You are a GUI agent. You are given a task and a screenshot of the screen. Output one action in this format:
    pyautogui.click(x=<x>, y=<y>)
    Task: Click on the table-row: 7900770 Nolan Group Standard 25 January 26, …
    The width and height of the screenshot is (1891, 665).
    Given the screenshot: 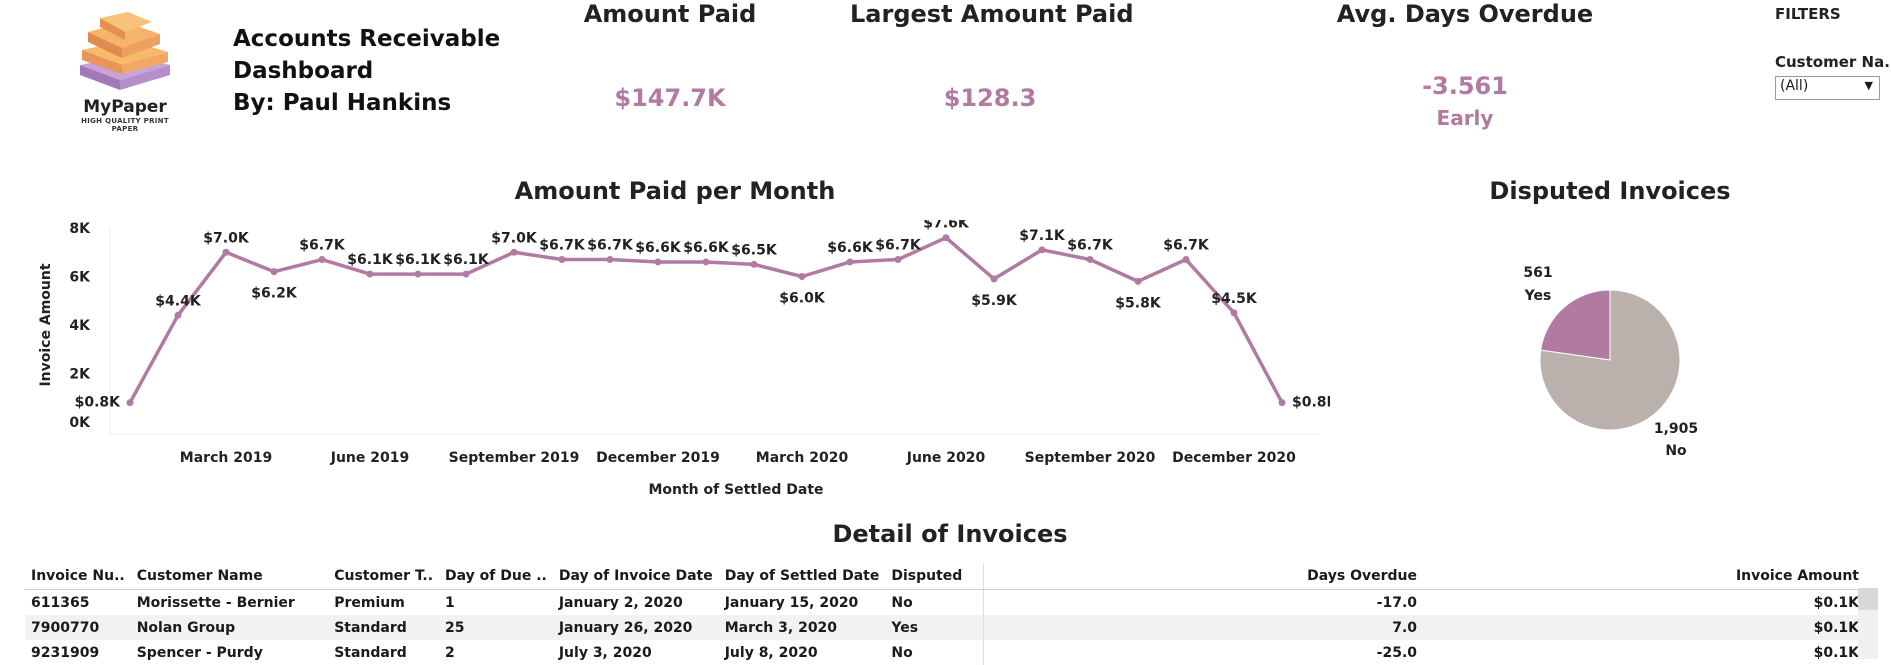 What is the action you would take?
    pyautogui.click(x=945, y=627)
    